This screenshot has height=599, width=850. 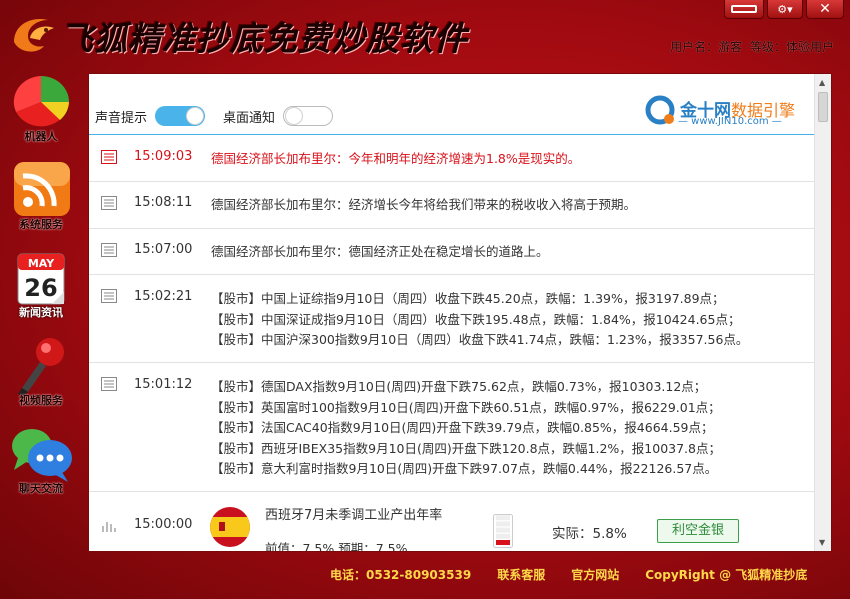 I want to click on close-icon: ✕, so click(x=825, y=9).